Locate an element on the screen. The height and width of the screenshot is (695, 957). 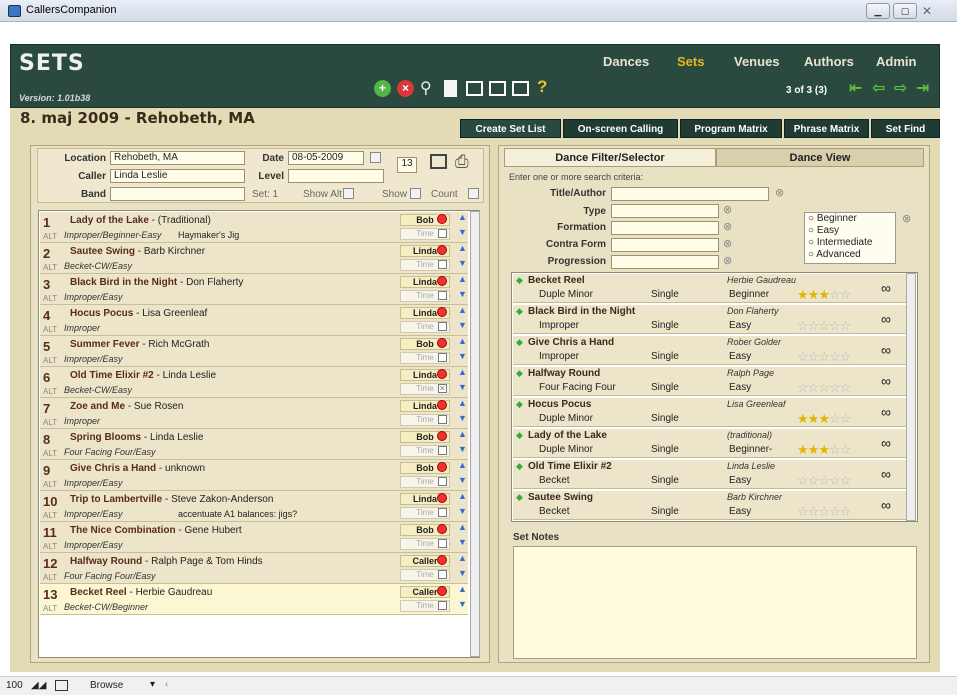
location-field: Rehobeth, MA is located at coordinates (177, 158).